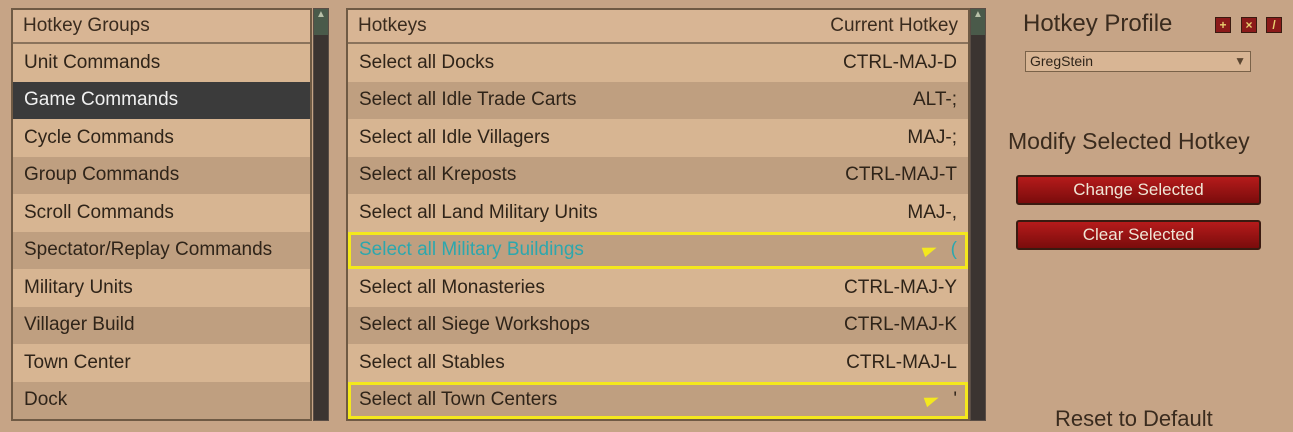  I want to click on hotkey-group-item: Scroll Commands, so click(161, 213).